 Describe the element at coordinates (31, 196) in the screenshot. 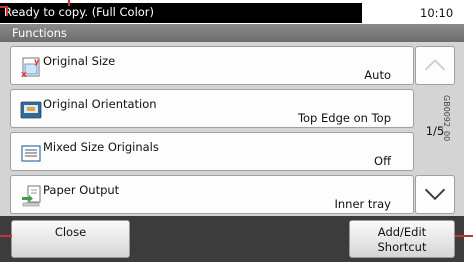

I see `paper-output-icon` at that location.